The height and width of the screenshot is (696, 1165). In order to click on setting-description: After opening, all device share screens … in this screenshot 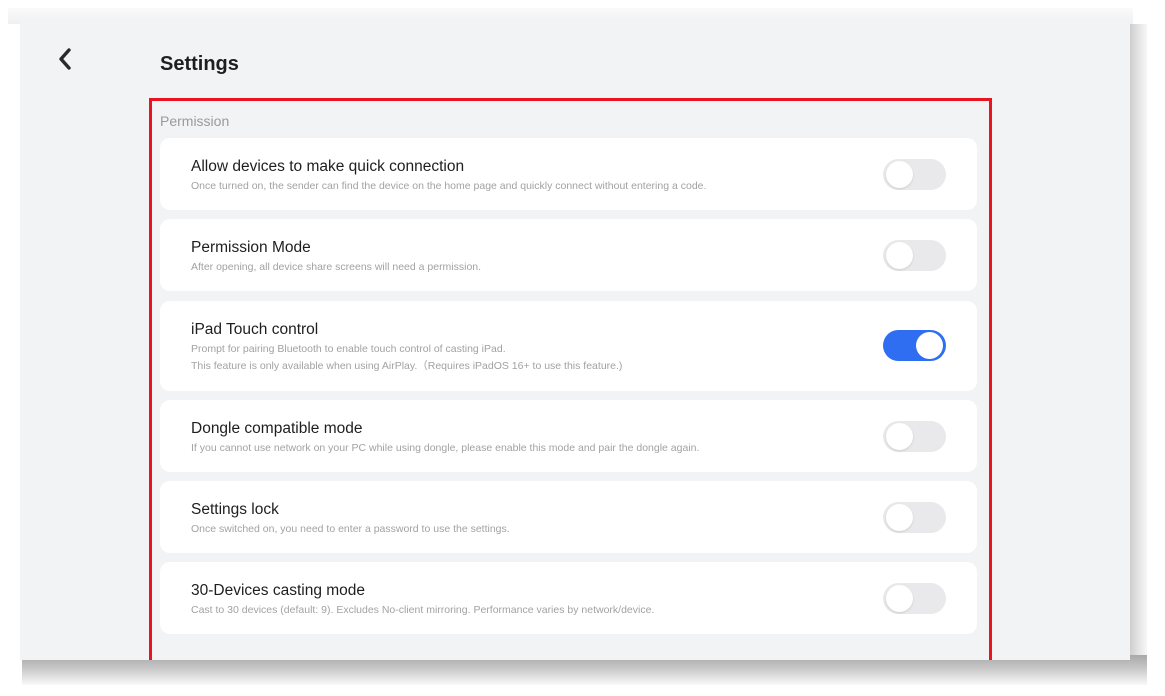, I will do `click(336, 267)`.